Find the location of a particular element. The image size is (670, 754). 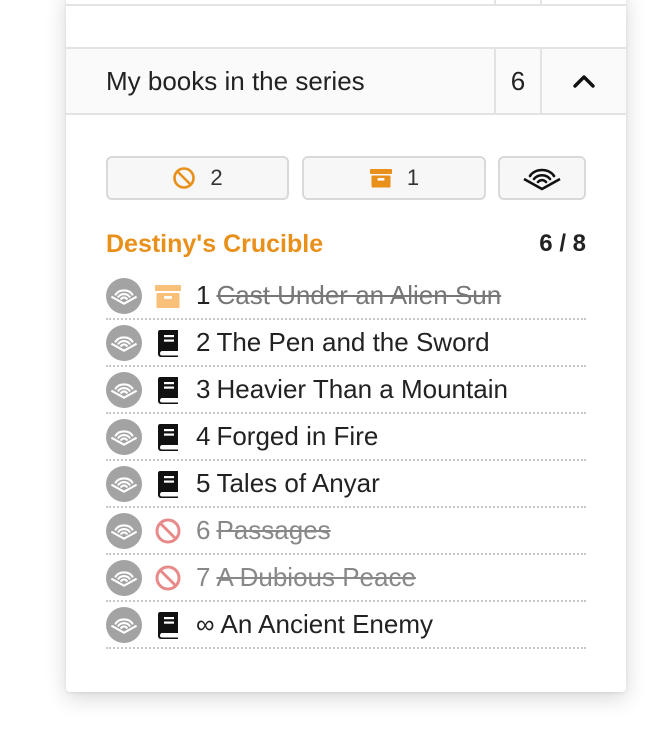

series-progress: 6 / 8 is located at coordinates (562, 243).